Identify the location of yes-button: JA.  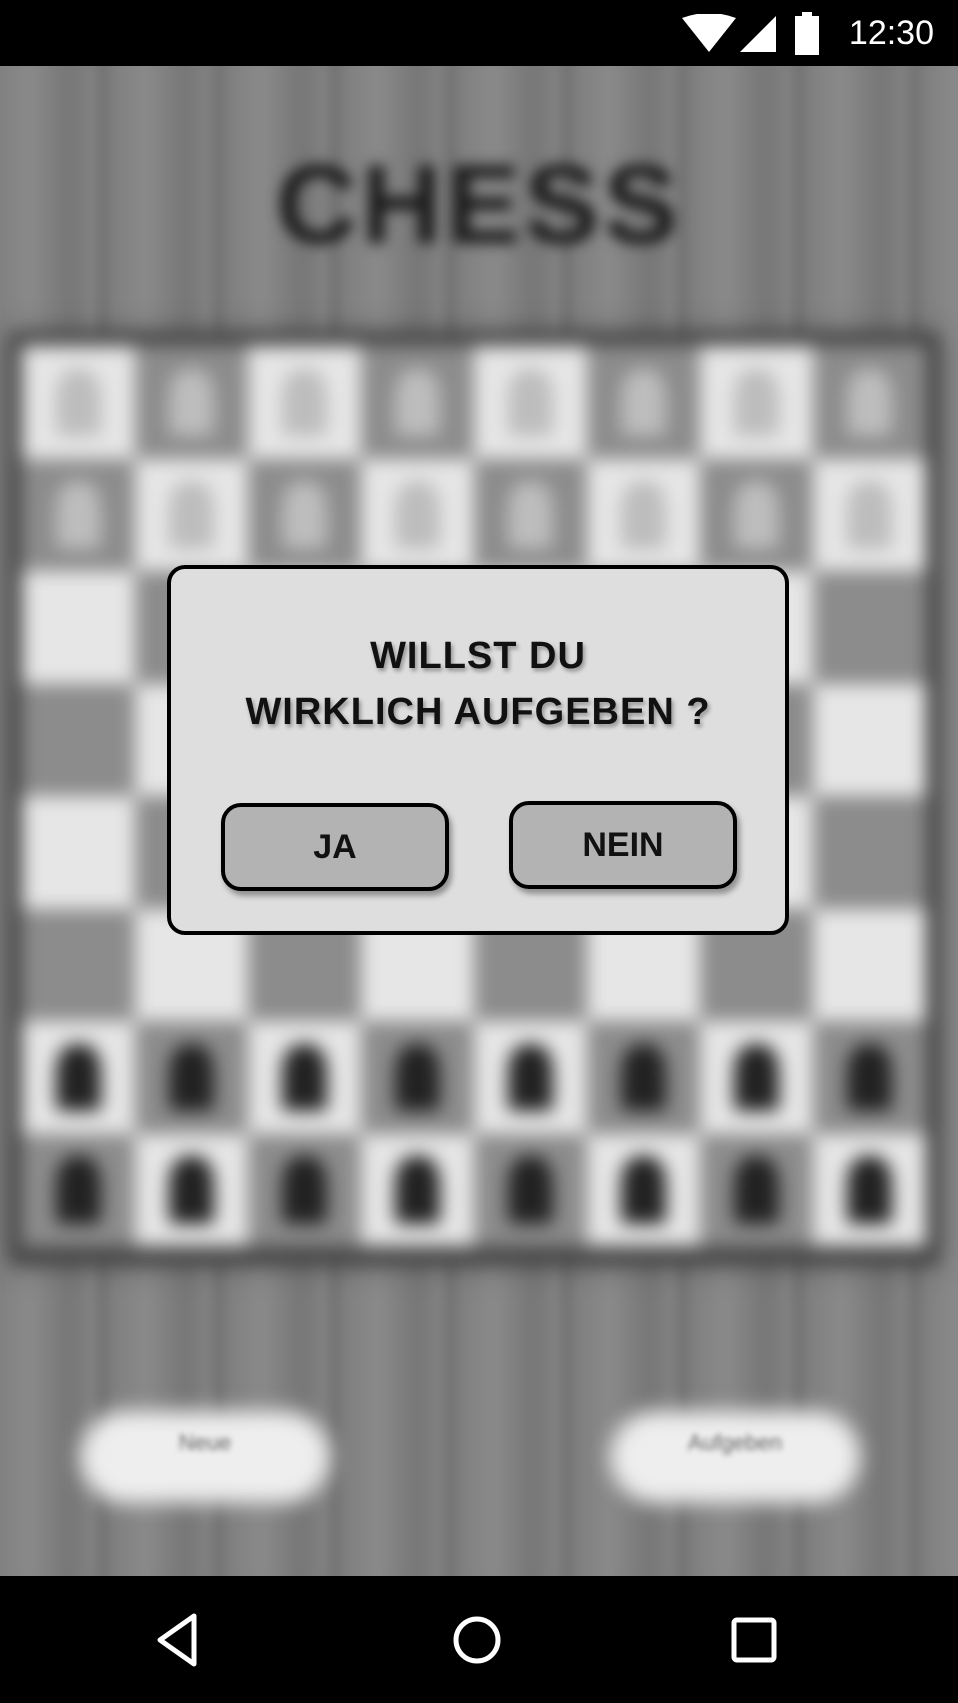
(335, 847).